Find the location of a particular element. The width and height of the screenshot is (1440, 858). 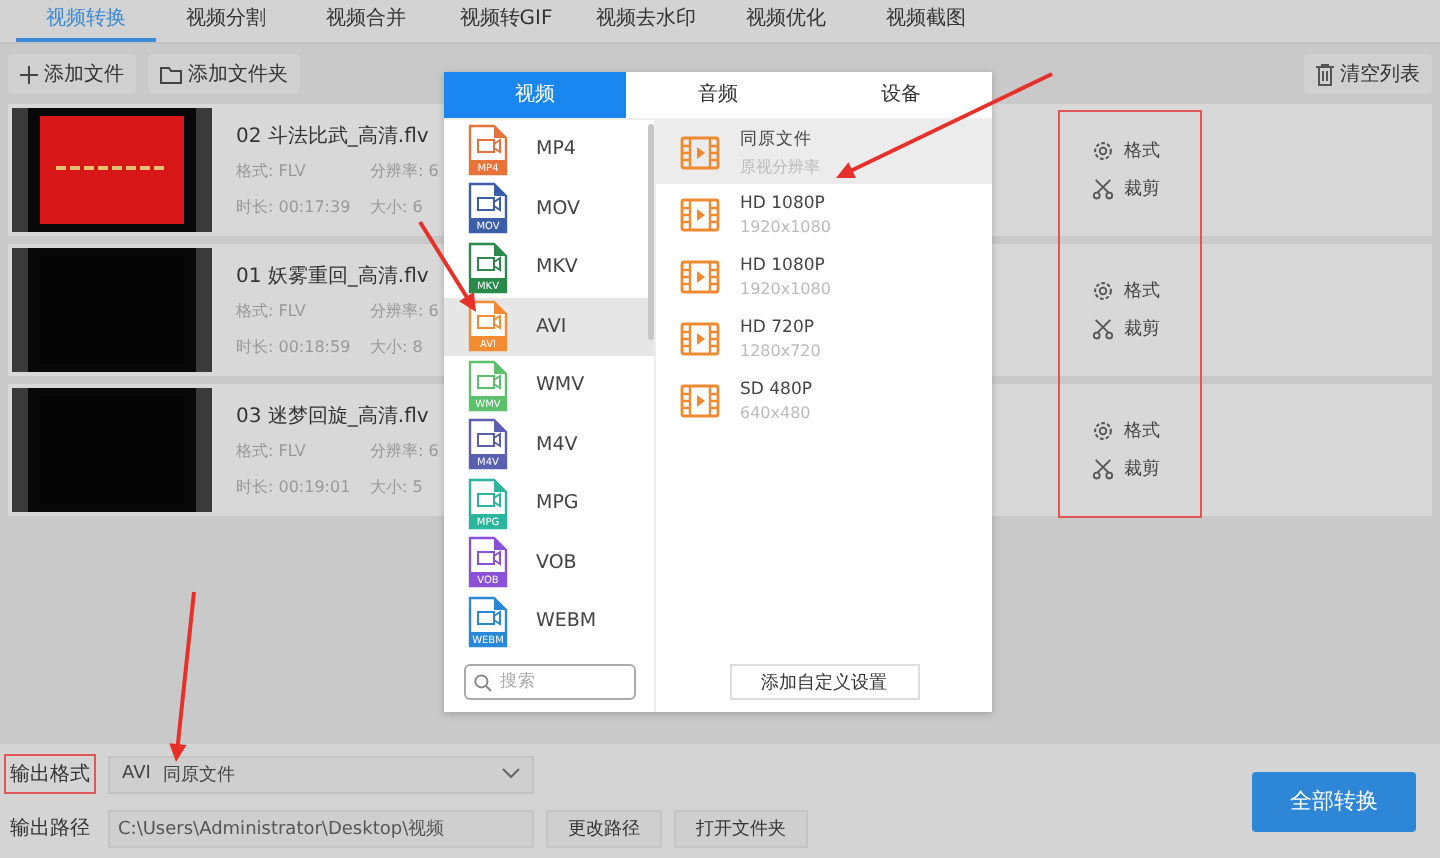

file-duration: 时长: 00:17:39 is located at coordinates (294, 207).